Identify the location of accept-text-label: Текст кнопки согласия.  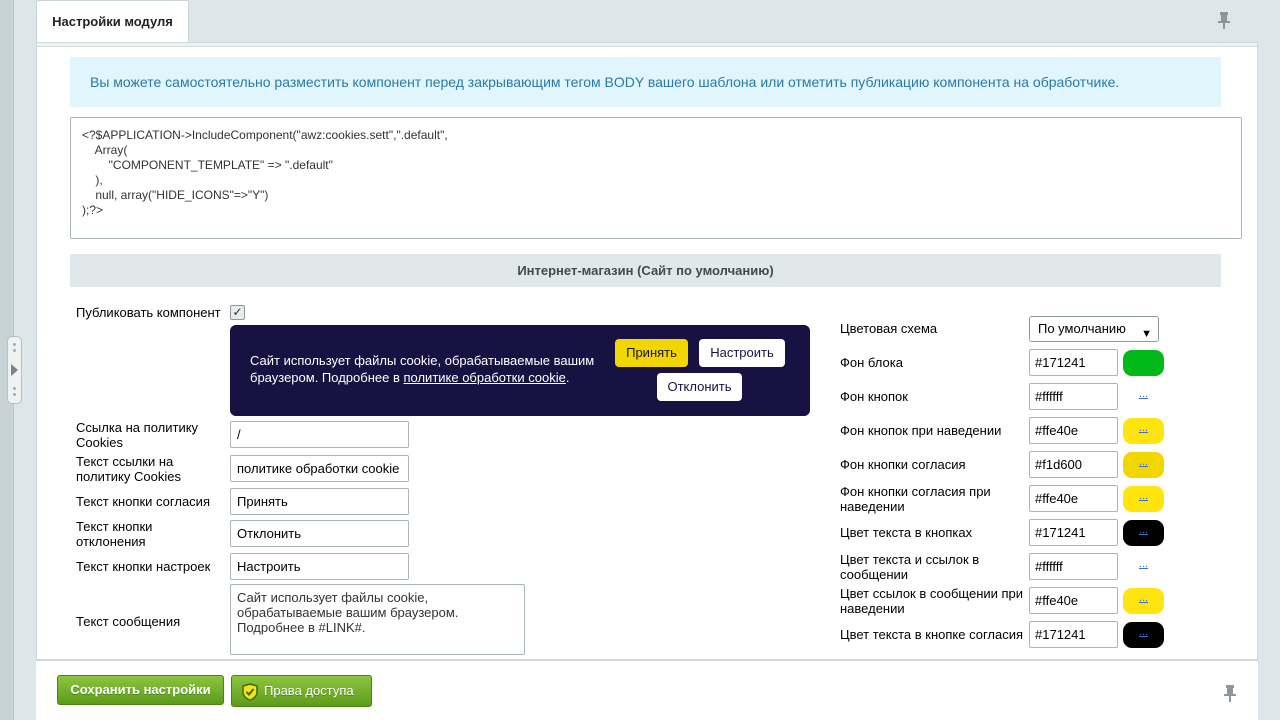
(143, 501).